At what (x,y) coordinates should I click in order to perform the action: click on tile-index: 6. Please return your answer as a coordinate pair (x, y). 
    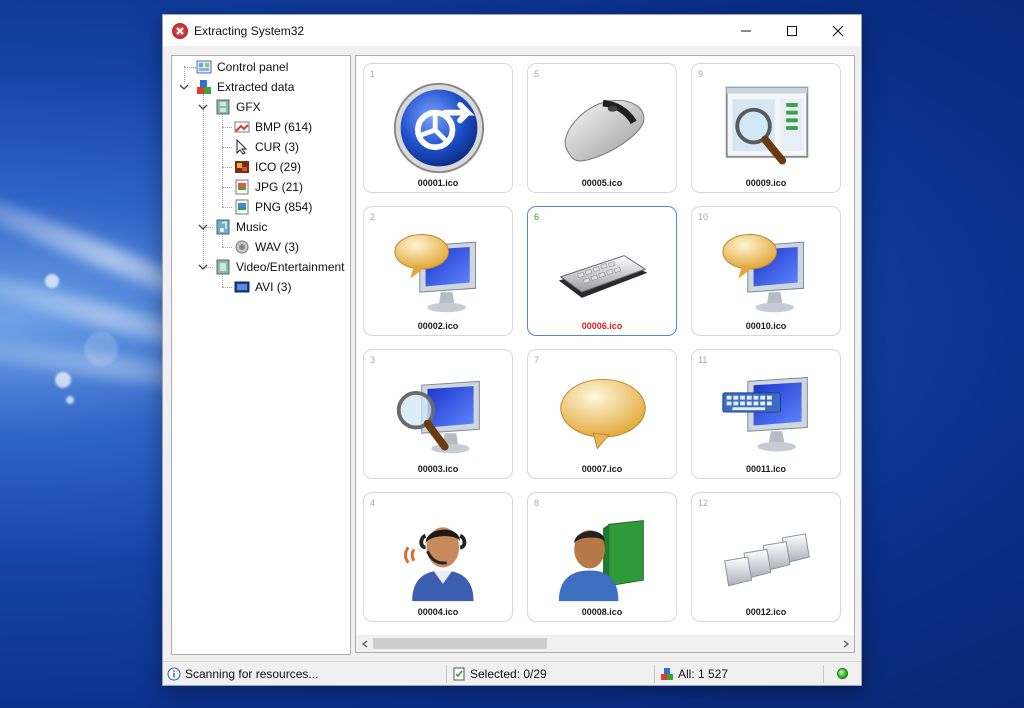
    Looking at the image, I should click on (537, 217).